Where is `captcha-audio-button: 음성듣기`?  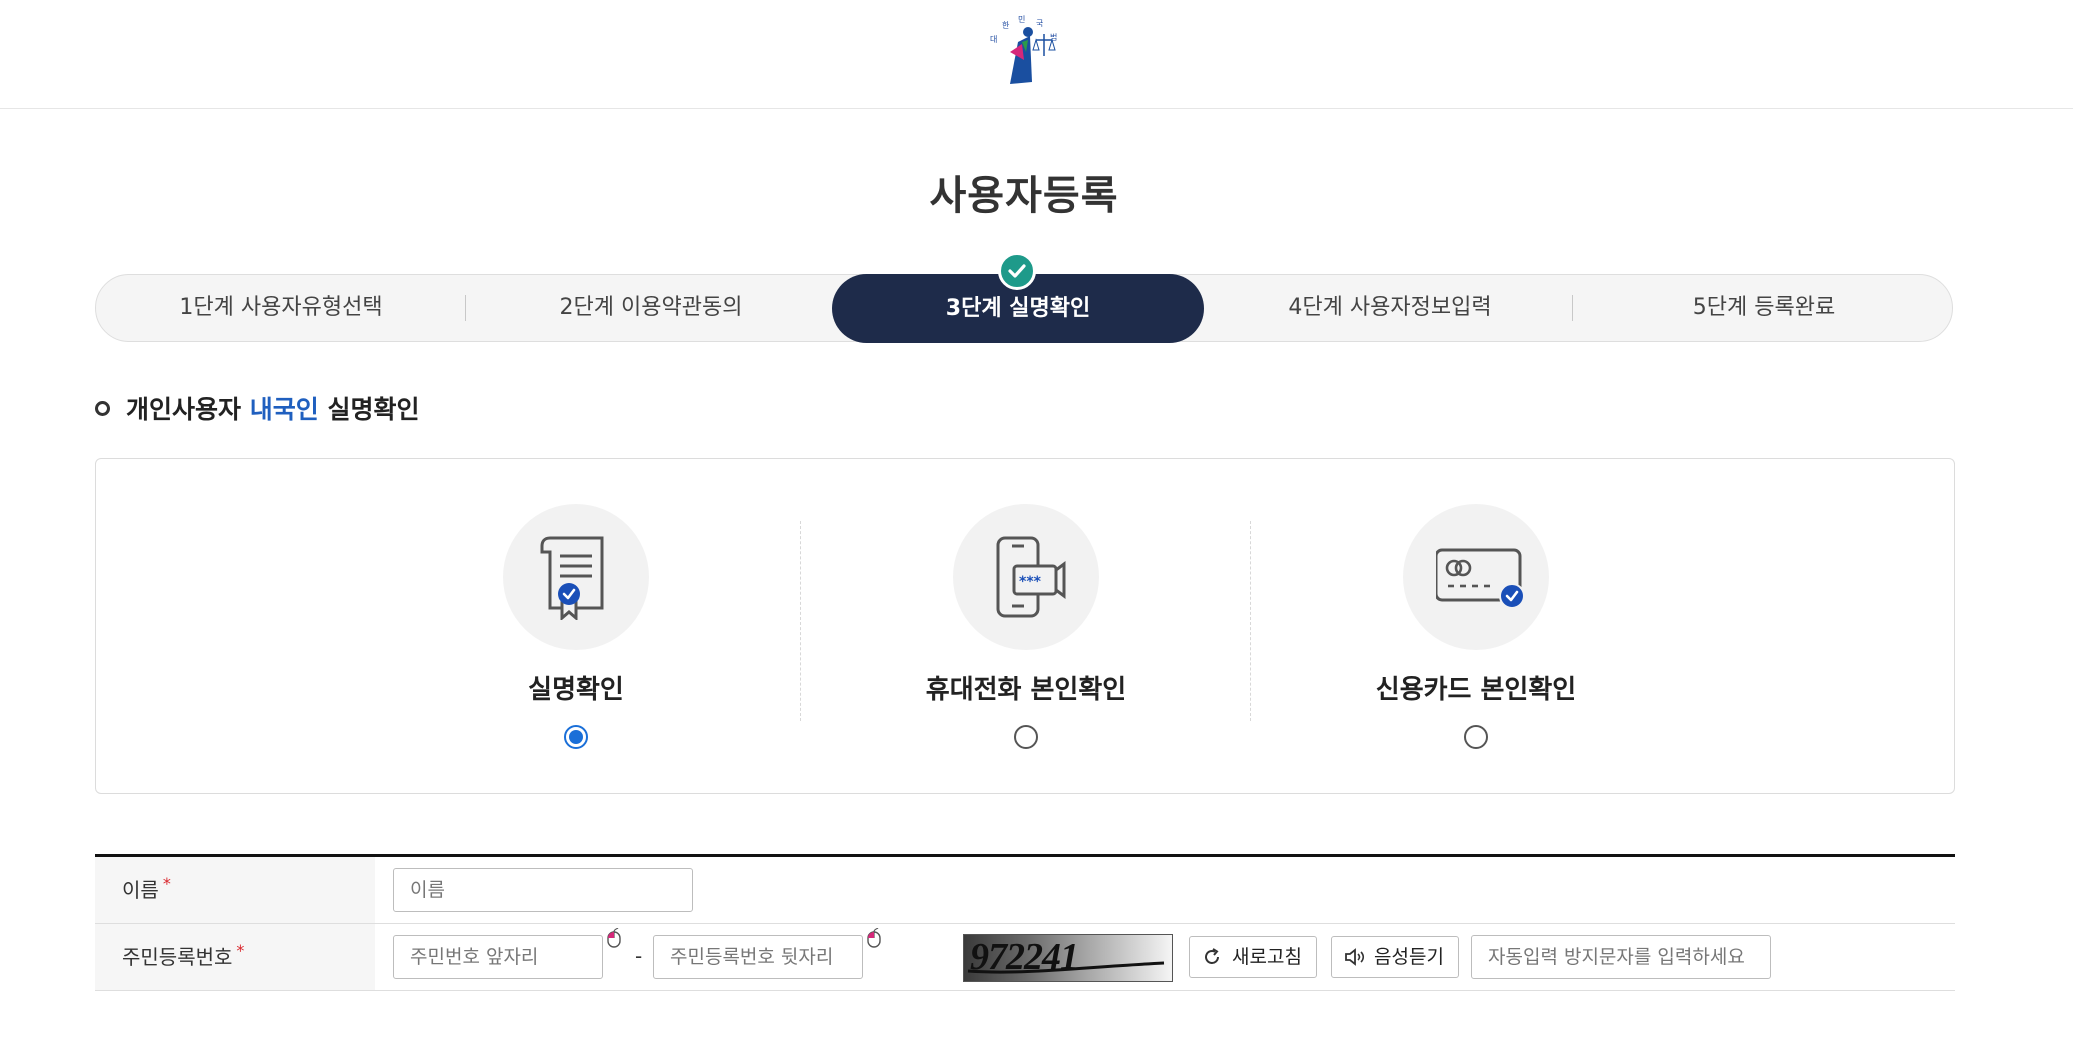
captcha-audio-button: 음성듣기 is located at coordinates (1395, 957).